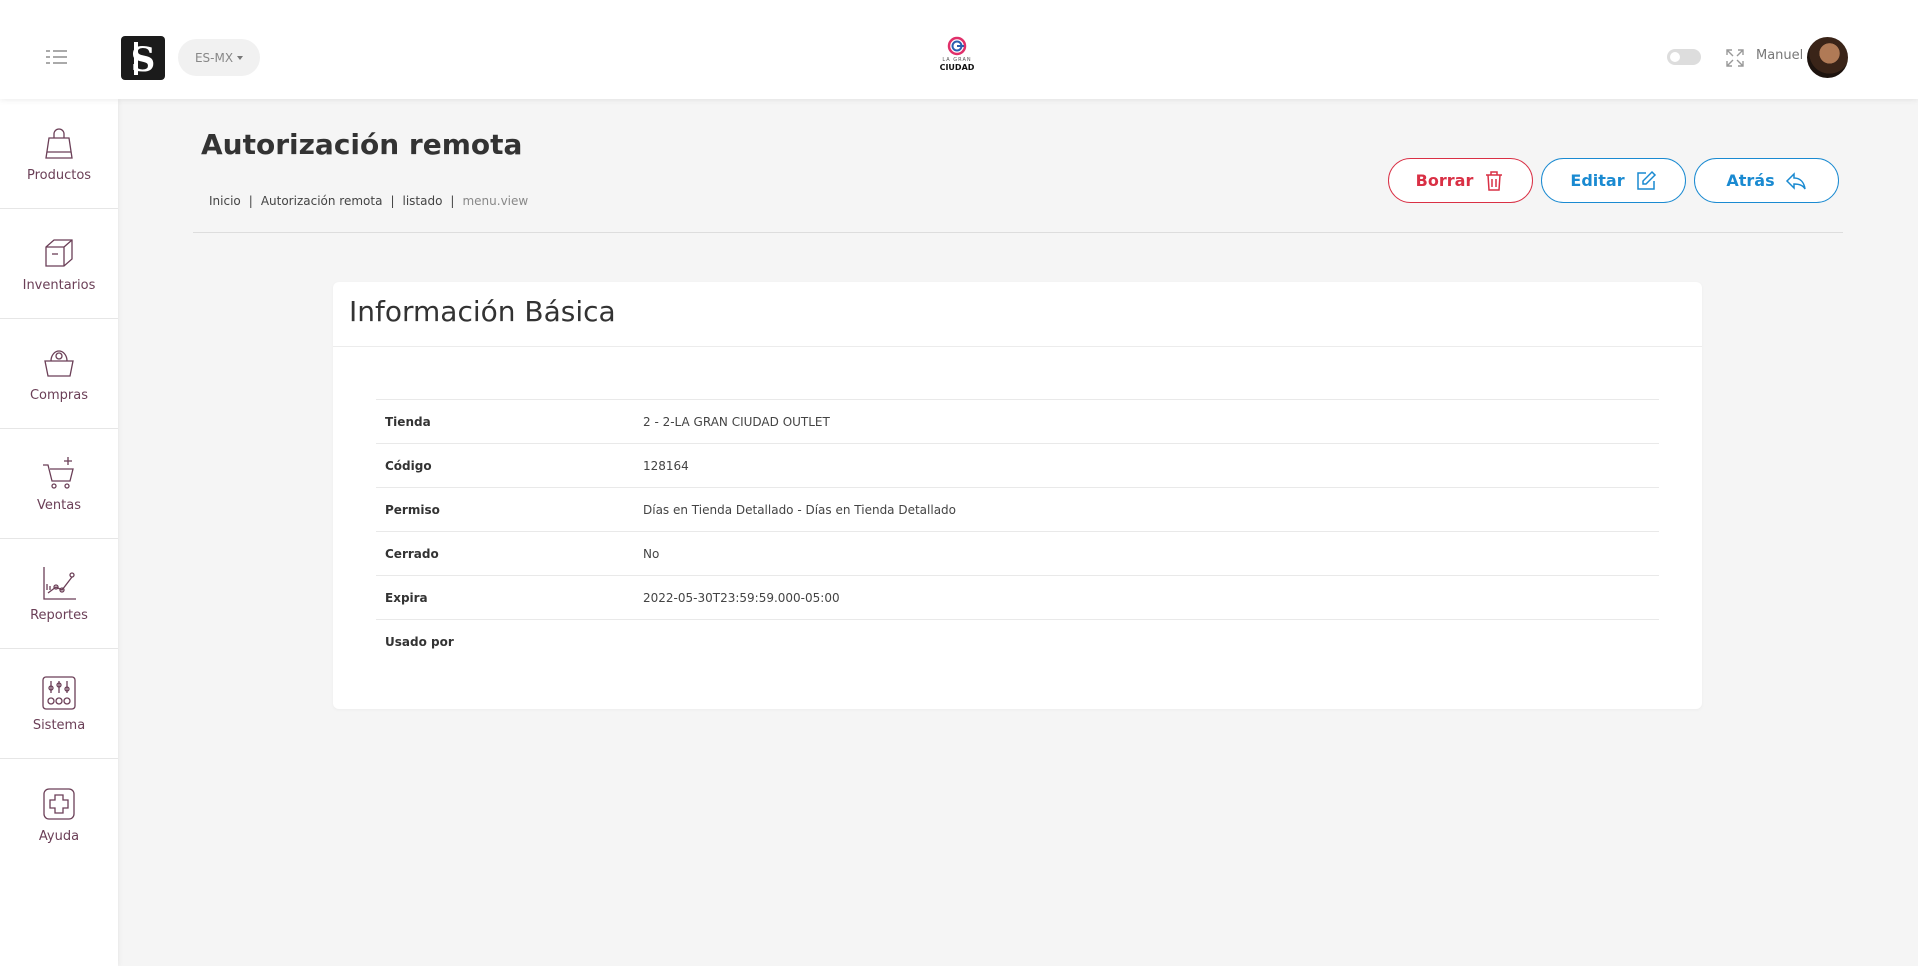  What do you see at coordinates (406, 597) in the screenshot?
I see `field-label: Expira` at bounding box center [406, 597].